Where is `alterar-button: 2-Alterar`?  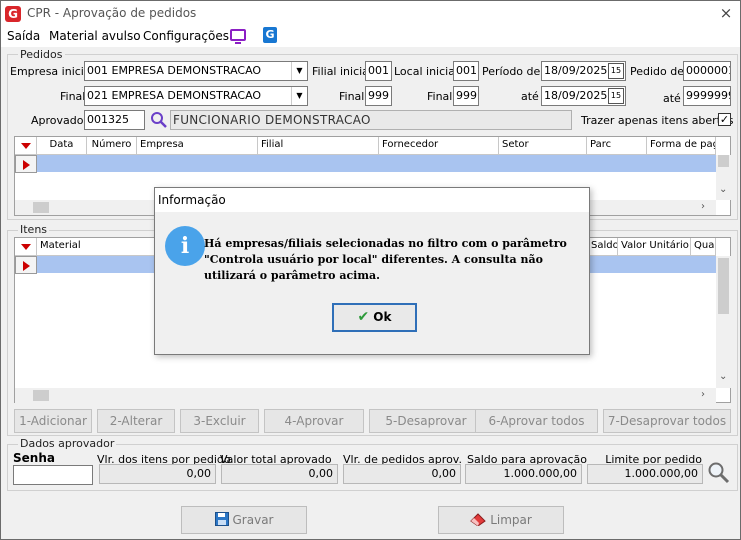 alterar-button: 2-Alterar is located at coordinates (136, 421).